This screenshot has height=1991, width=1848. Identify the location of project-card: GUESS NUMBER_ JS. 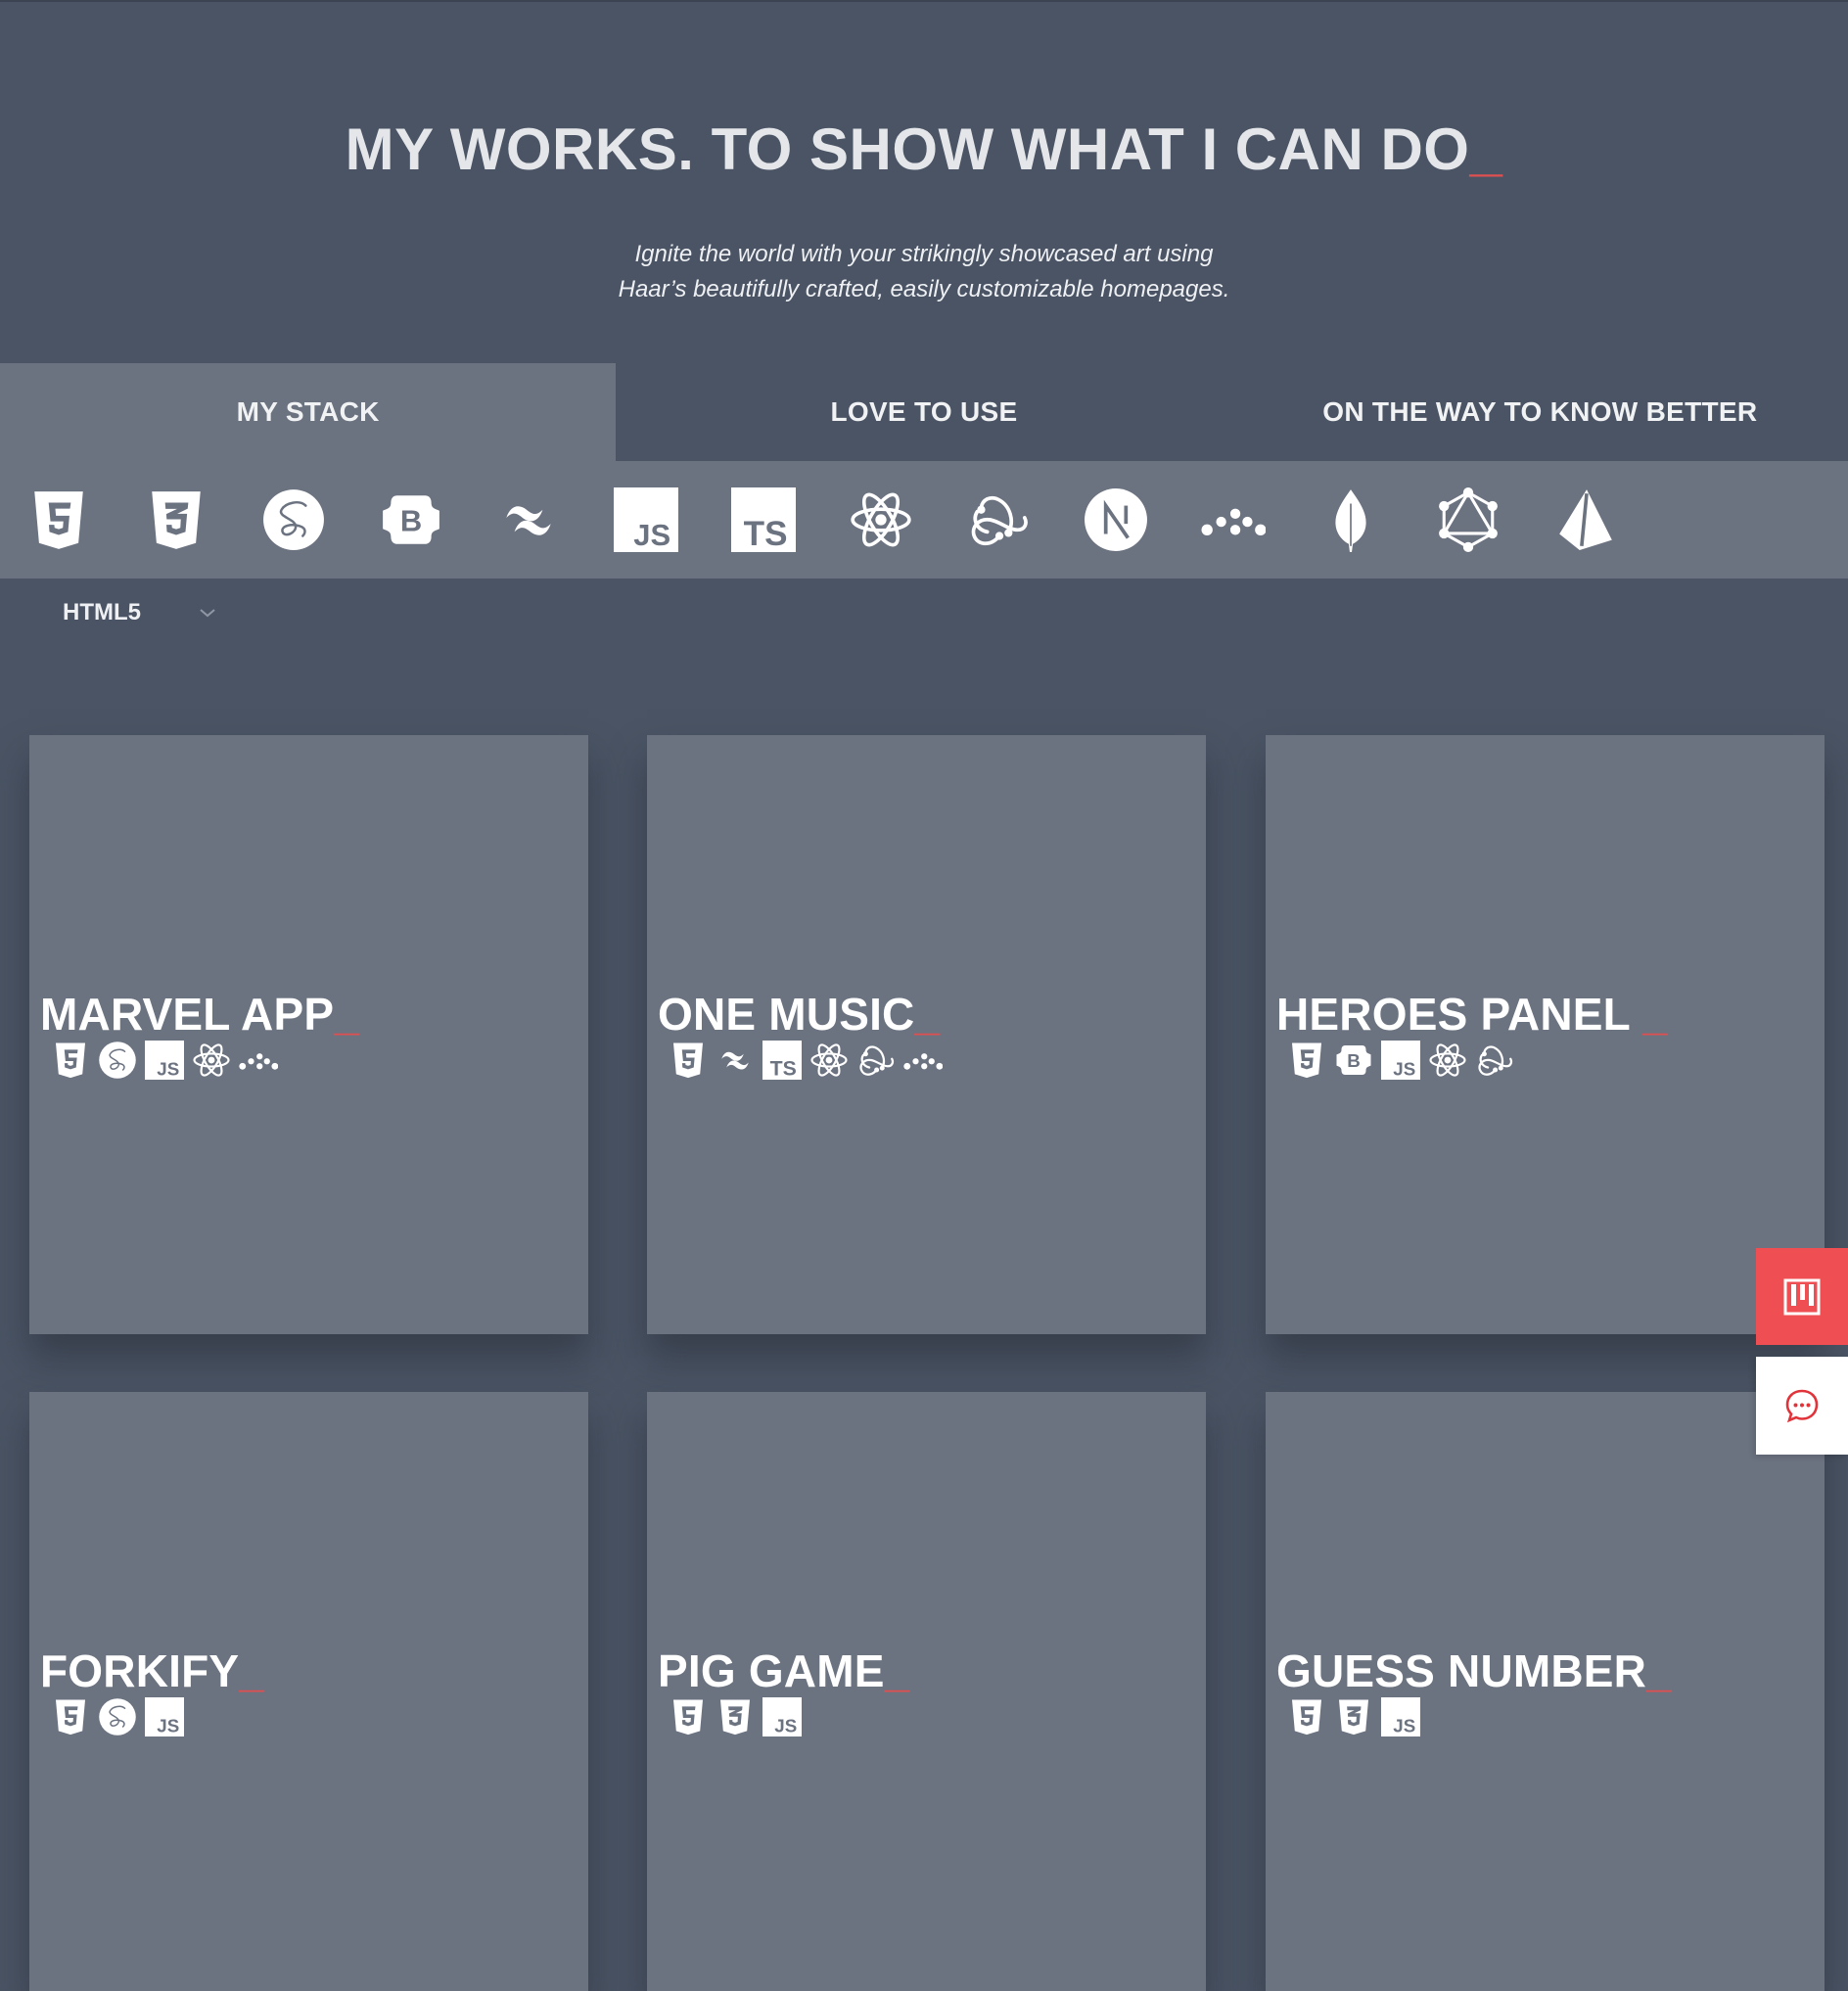
(1545, 1691).